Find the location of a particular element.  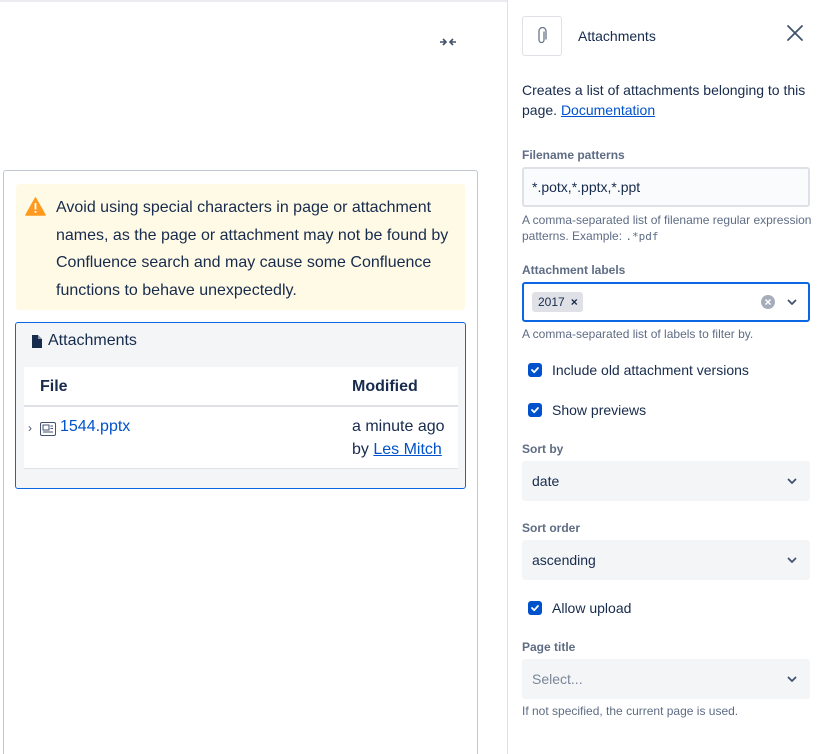

column-header-file: File is located at coordinates (54, 386).